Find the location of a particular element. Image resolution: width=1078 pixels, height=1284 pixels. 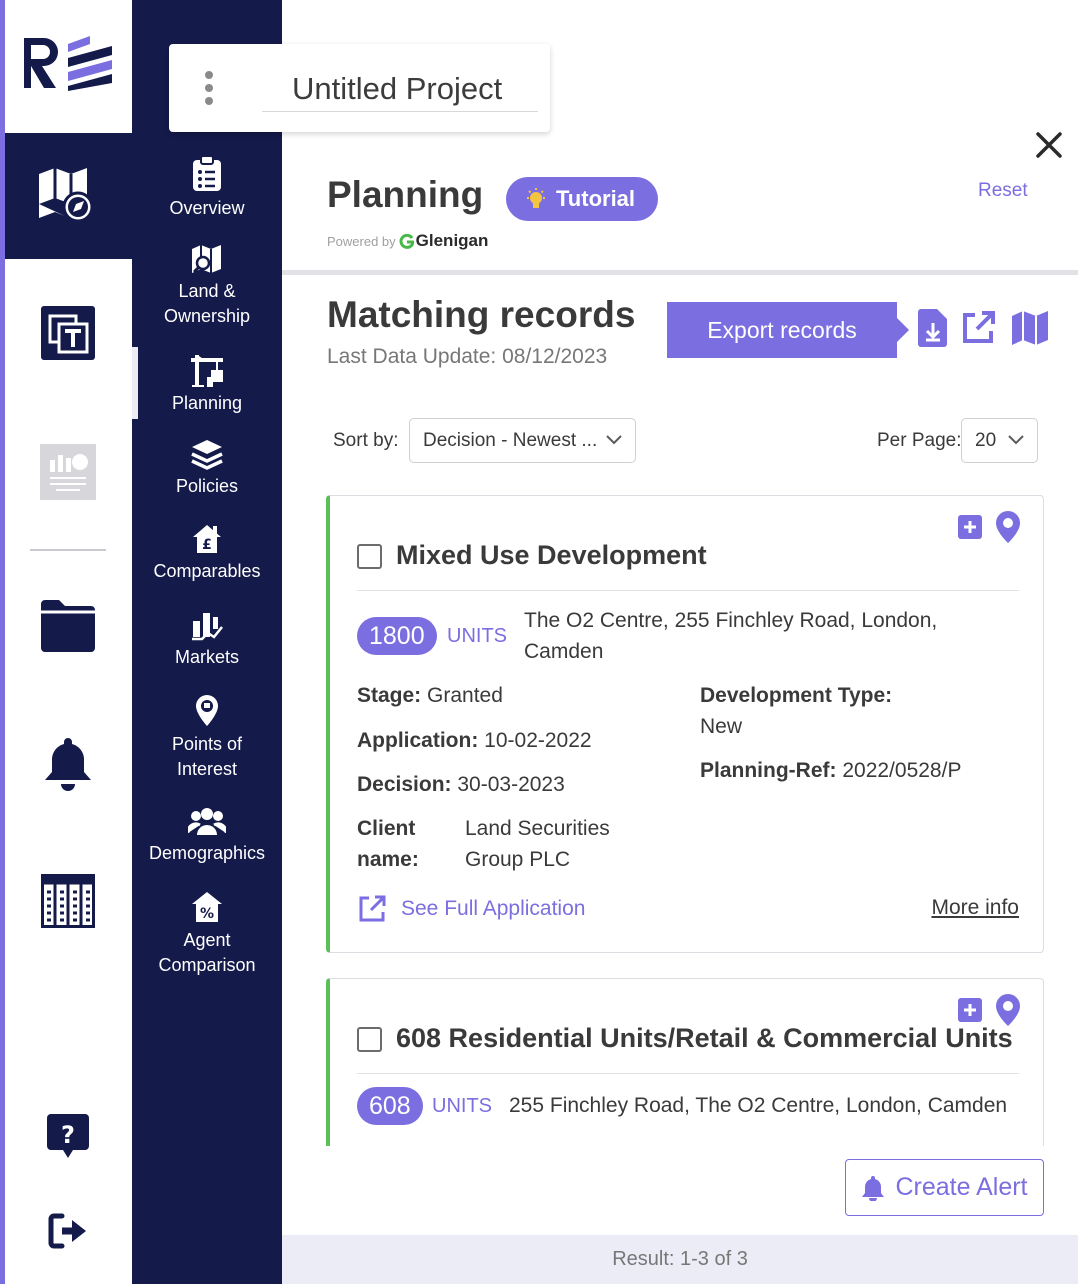

map-icon is located at coordinates (1030, 328).